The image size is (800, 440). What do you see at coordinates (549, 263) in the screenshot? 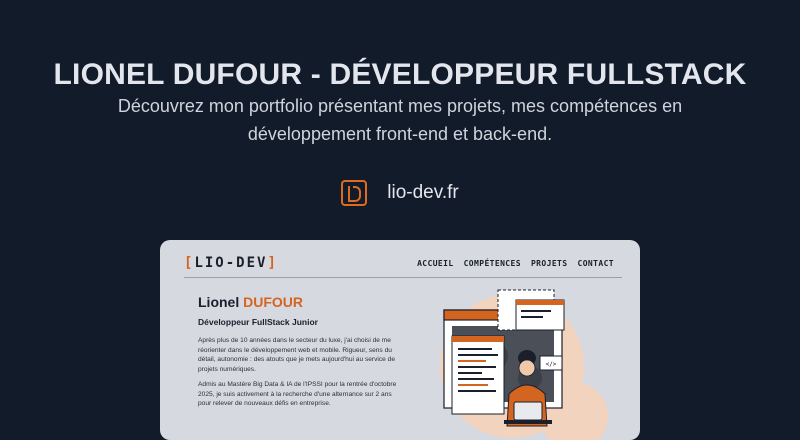
I see `preview-nav-projets: PROJETS` at bounding box center [549, 263].